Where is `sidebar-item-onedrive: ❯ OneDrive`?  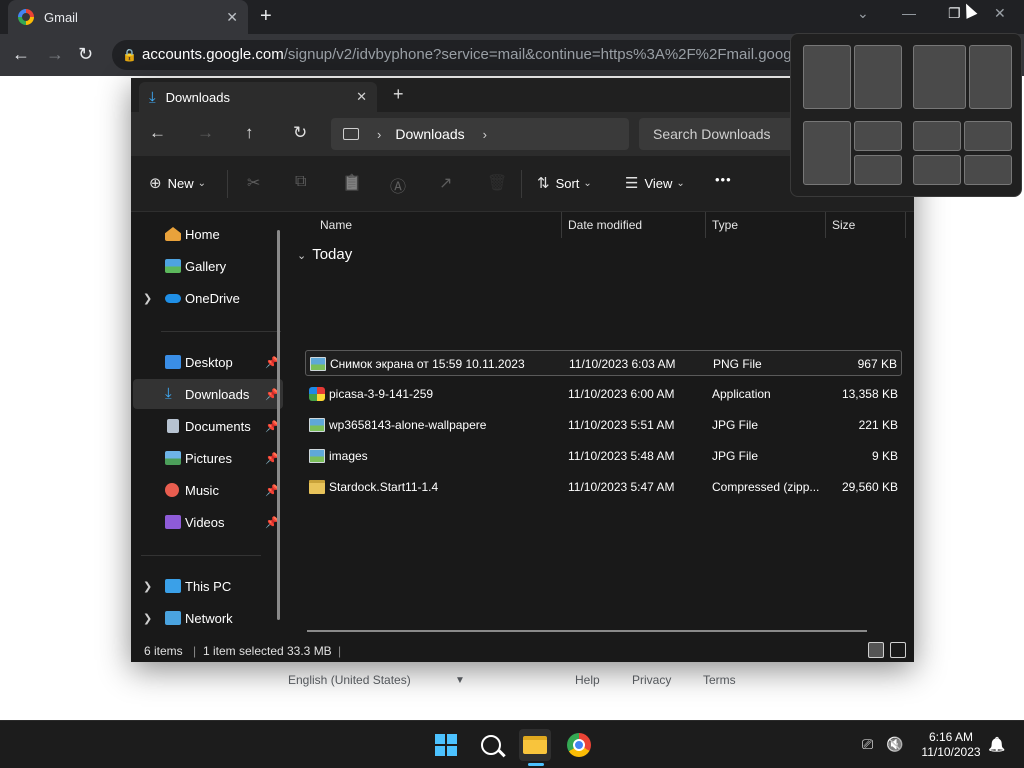
sidebar-item-onedrive: ❯ OneDrive is located at coordinates (208, 298).